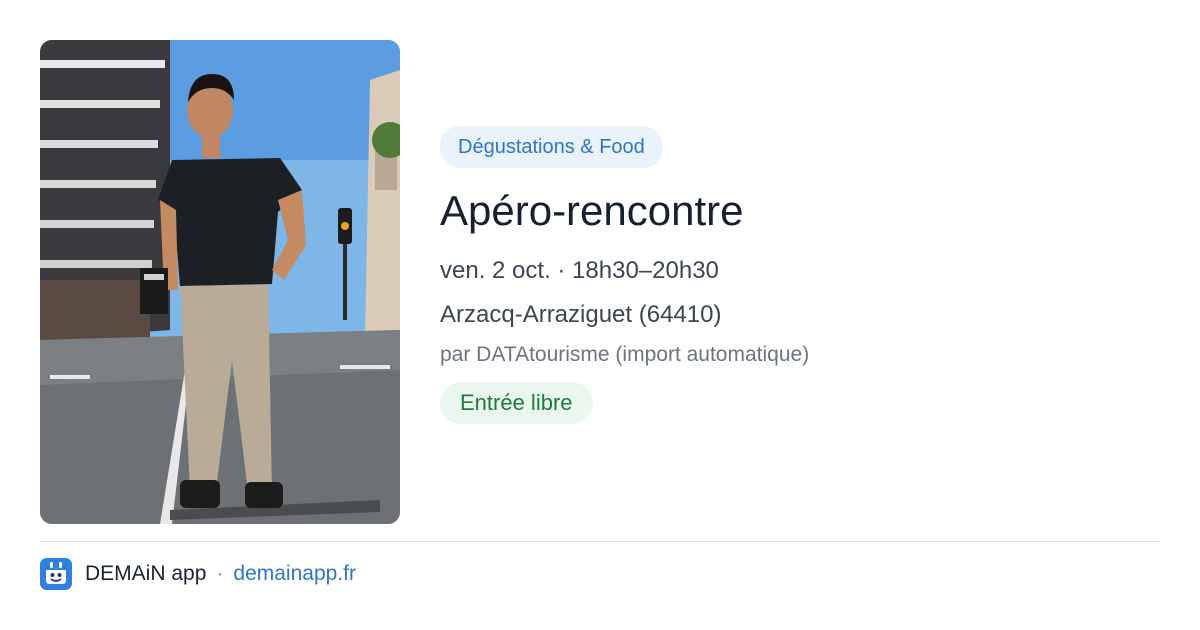  What do you see at coordinates (625, 354) in the screenshot?
I see `event-source: par DATAtourisme (import automatique)` at bounding box center [625, 354].